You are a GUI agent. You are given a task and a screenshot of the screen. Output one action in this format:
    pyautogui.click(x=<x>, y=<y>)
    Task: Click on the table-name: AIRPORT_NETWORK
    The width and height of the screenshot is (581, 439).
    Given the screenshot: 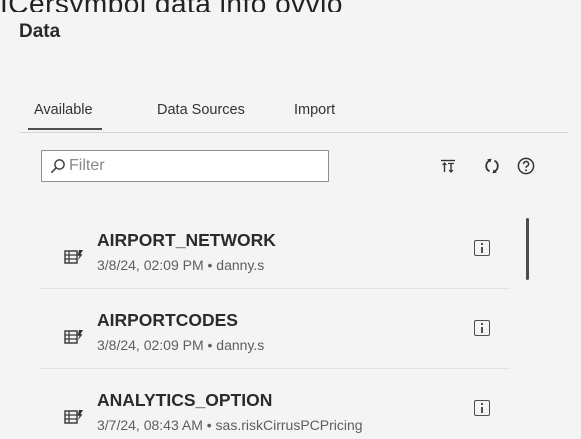 What is the action you would take?
    pyautogui.click(x=186, y=240)
    